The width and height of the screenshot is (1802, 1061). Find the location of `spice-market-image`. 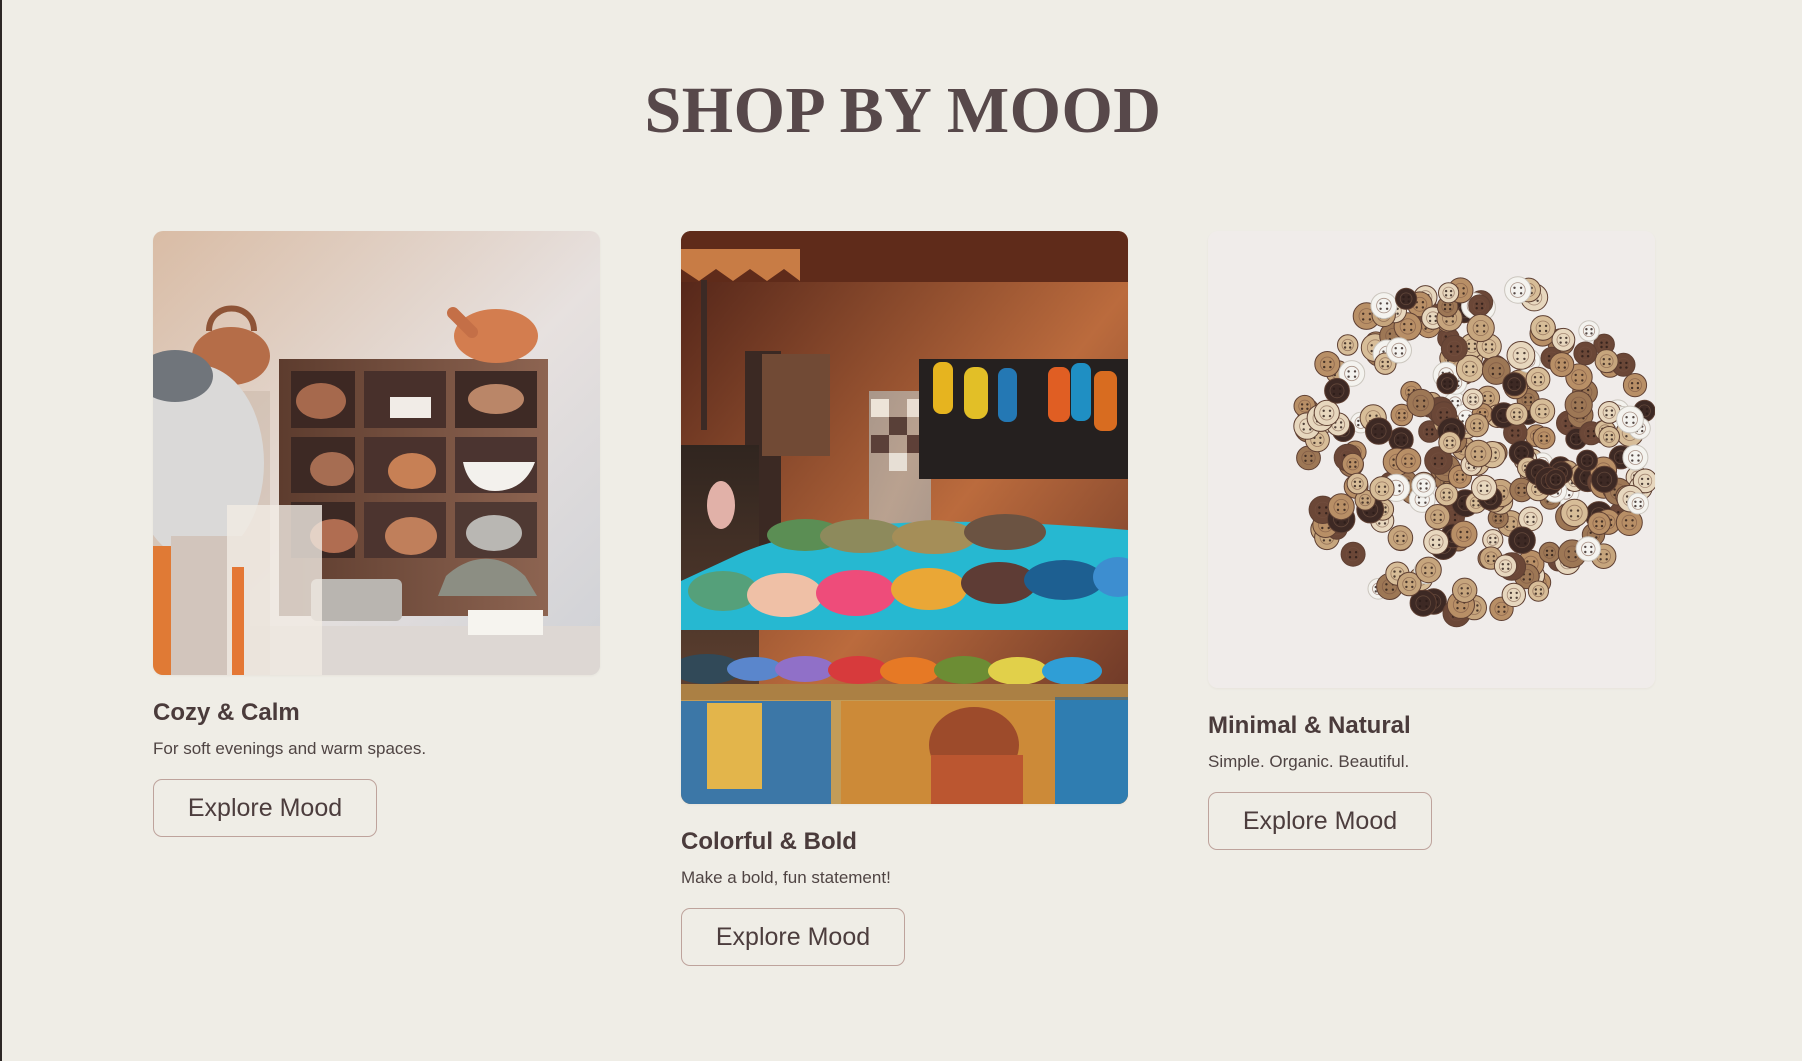

spice-market-image is located at coordinates (904, 517).